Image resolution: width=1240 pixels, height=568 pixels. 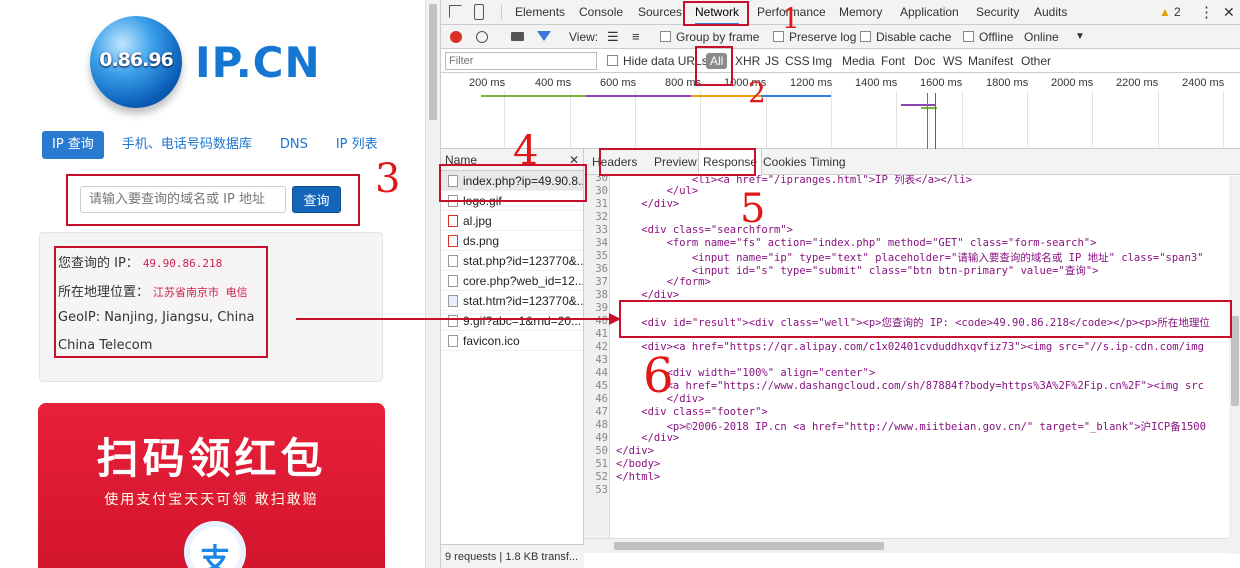 I want to click on tab-elements: Elements, so click(x=540, y=12).